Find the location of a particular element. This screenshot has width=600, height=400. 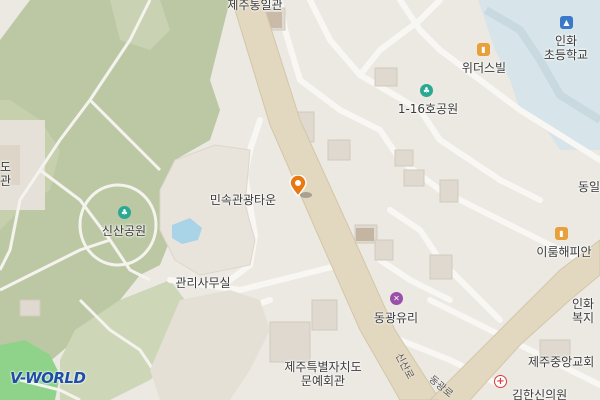

label-sinsan-park: 신산공원 is located at coordinates (124, 231).